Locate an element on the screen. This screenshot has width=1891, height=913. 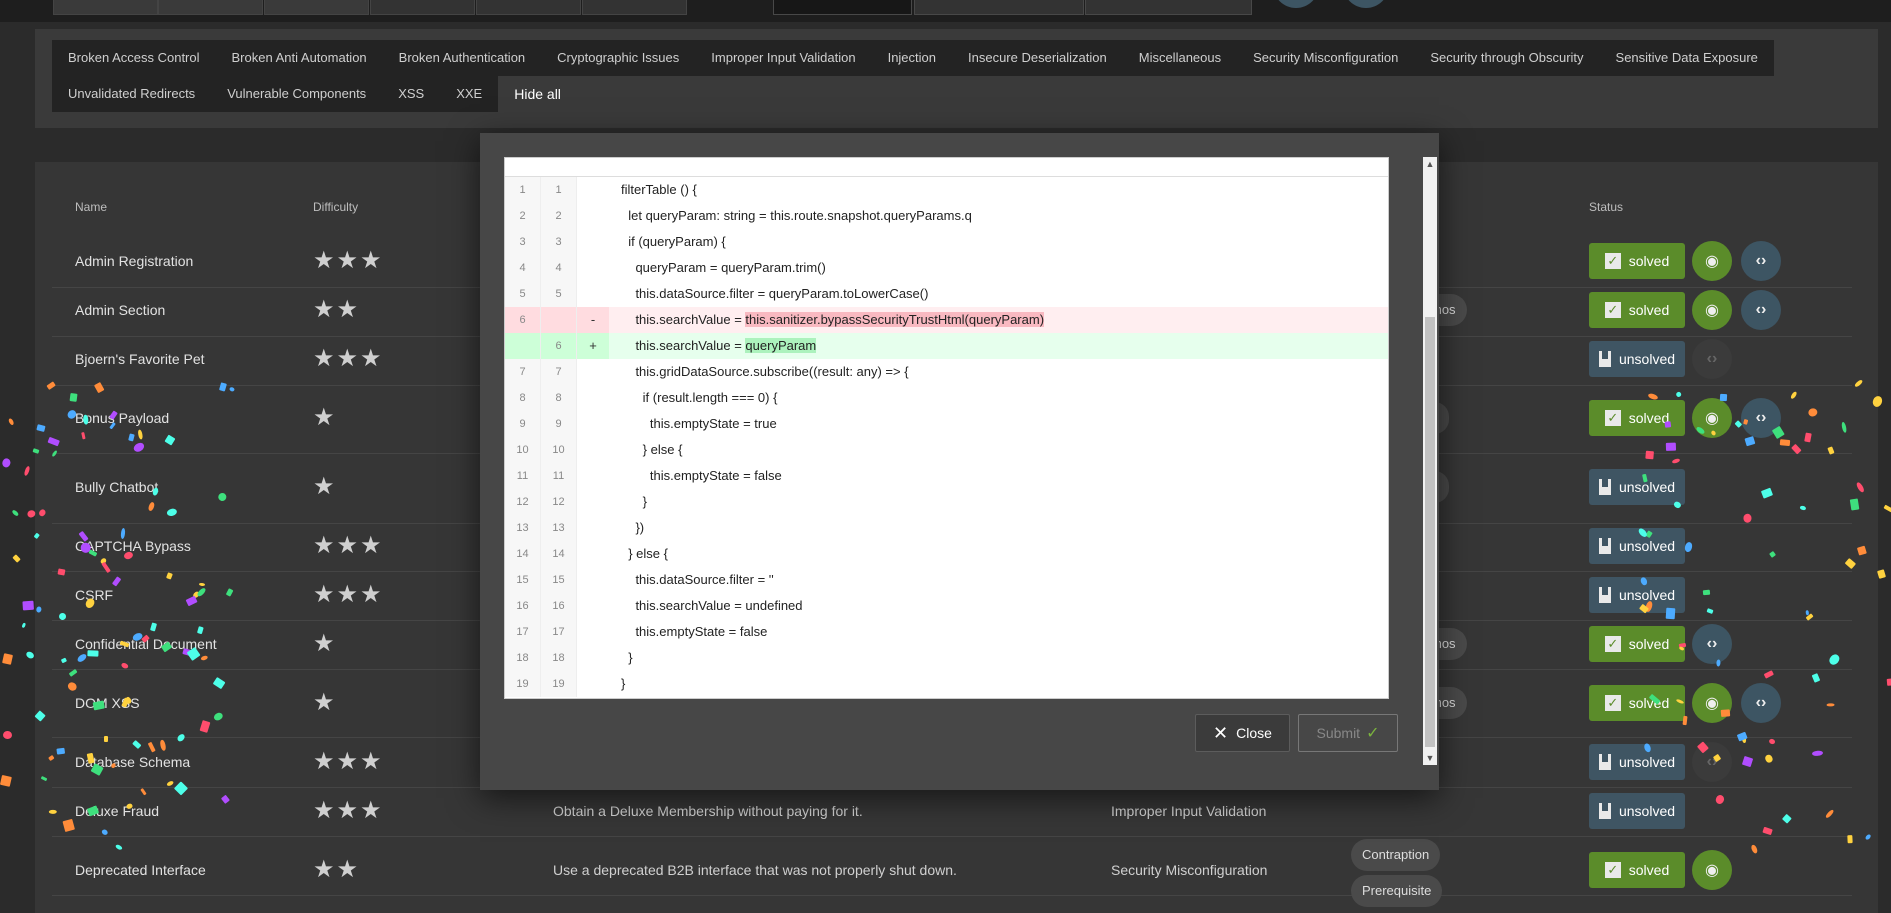
diff-line: 10 10 } else { is located at coordinates (946, 450).